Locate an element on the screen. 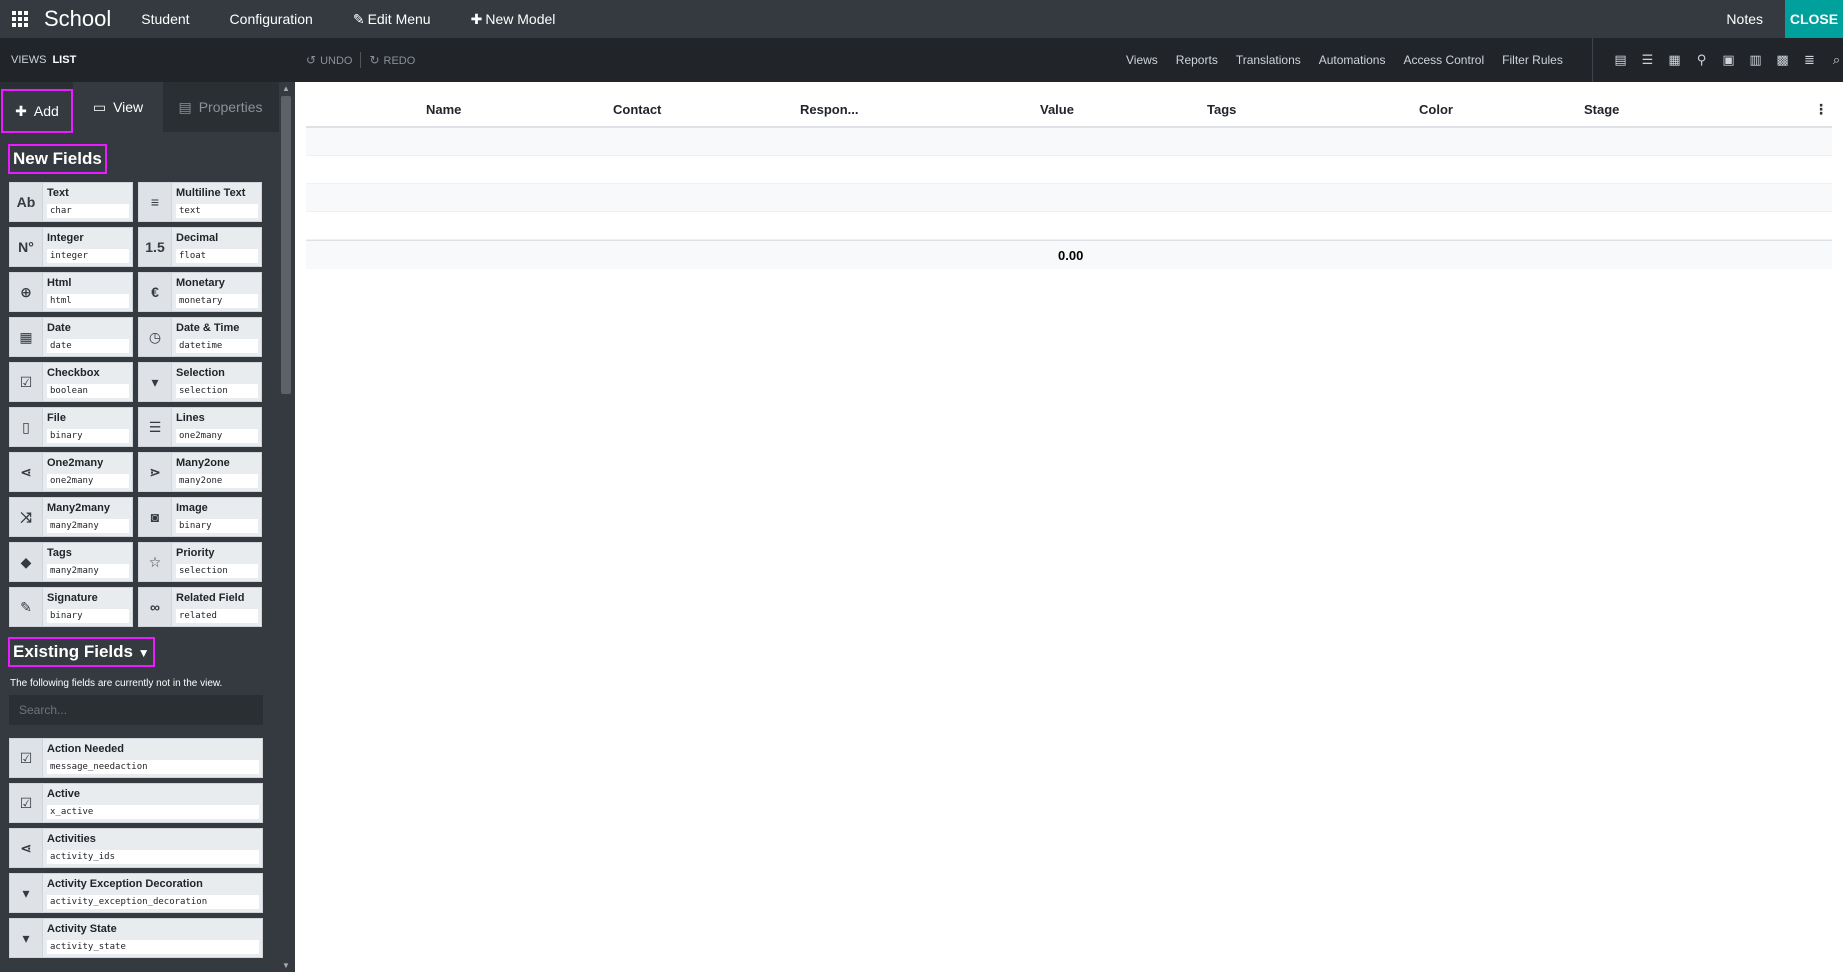 The image size is (1843, 972). pivot-view-icon: ▩ is located at coordinates (1782, 60).